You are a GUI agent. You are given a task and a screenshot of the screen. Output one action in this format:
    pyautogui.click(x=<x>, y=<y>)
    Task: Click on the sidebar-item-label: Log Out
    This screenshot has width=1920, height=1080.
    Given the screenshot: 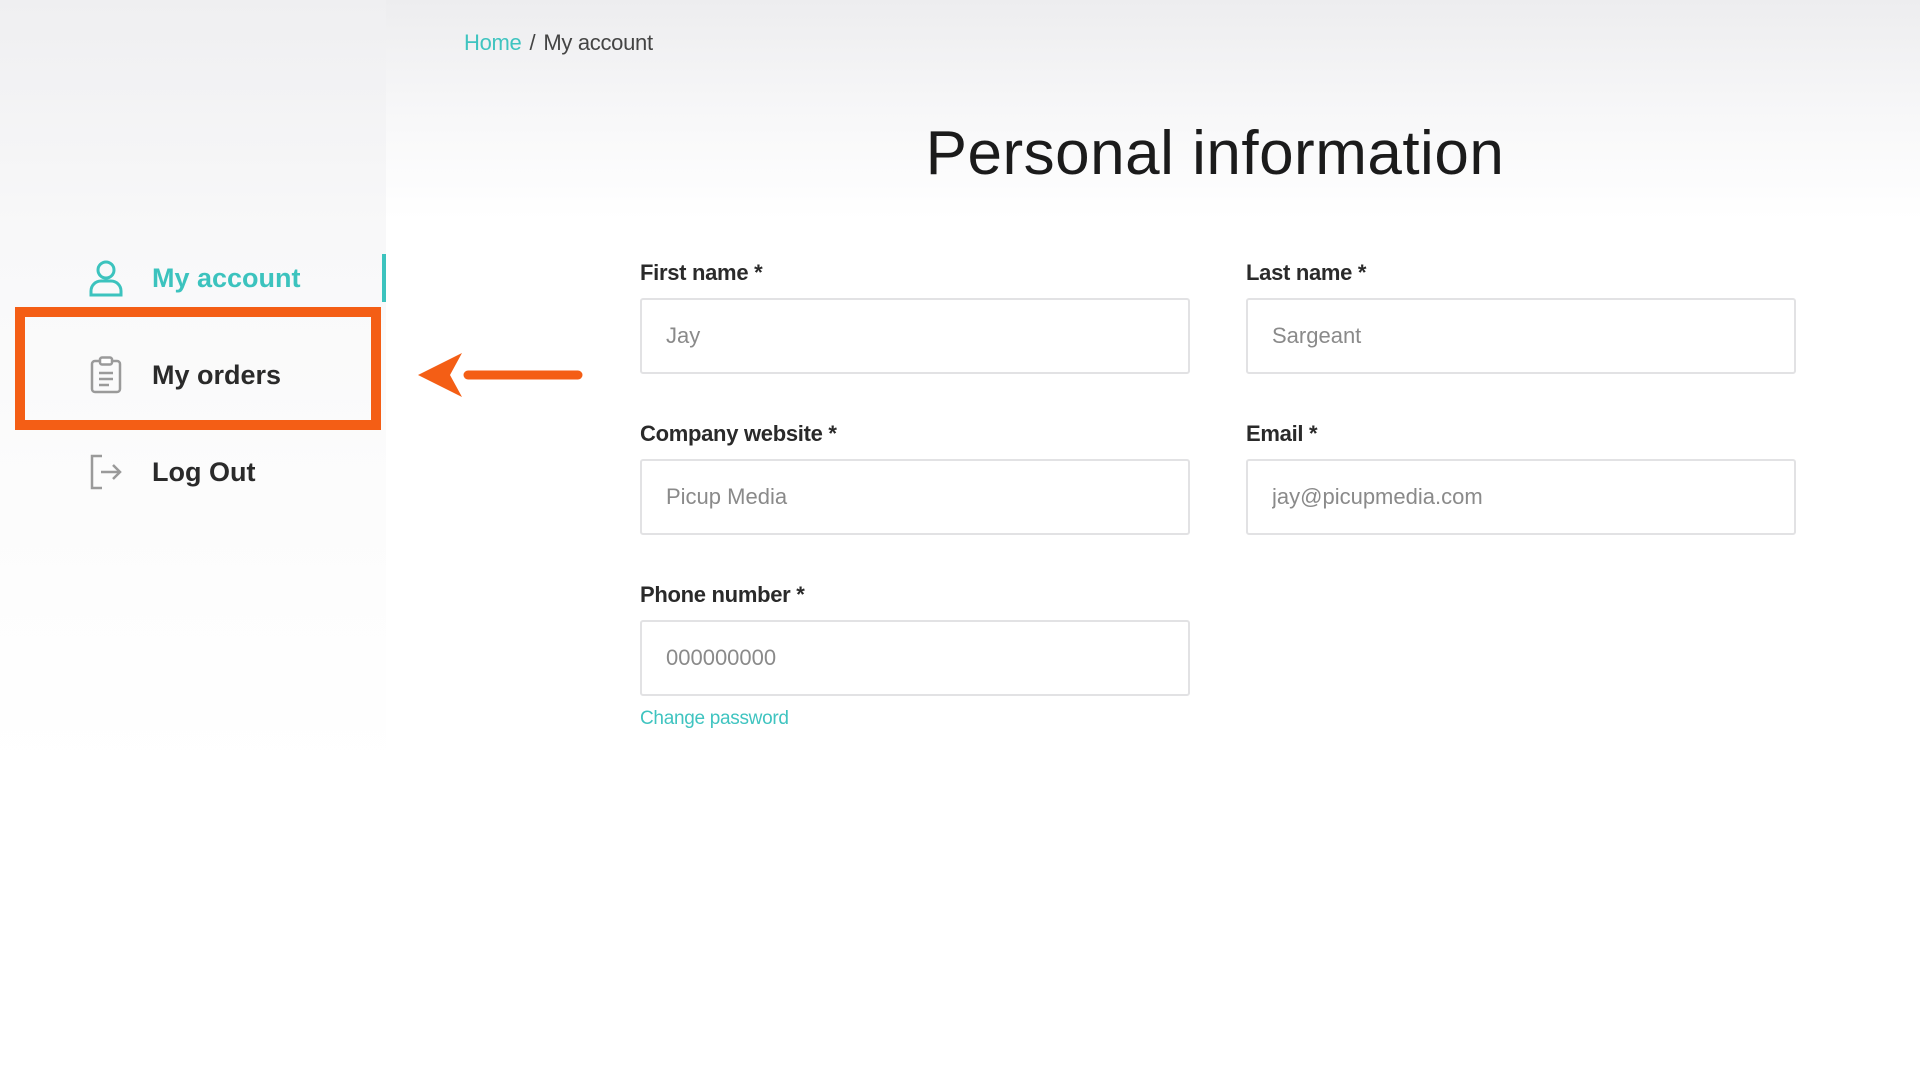 What is the action you would take?
    pyautogui.click(x=204, y=471)
    